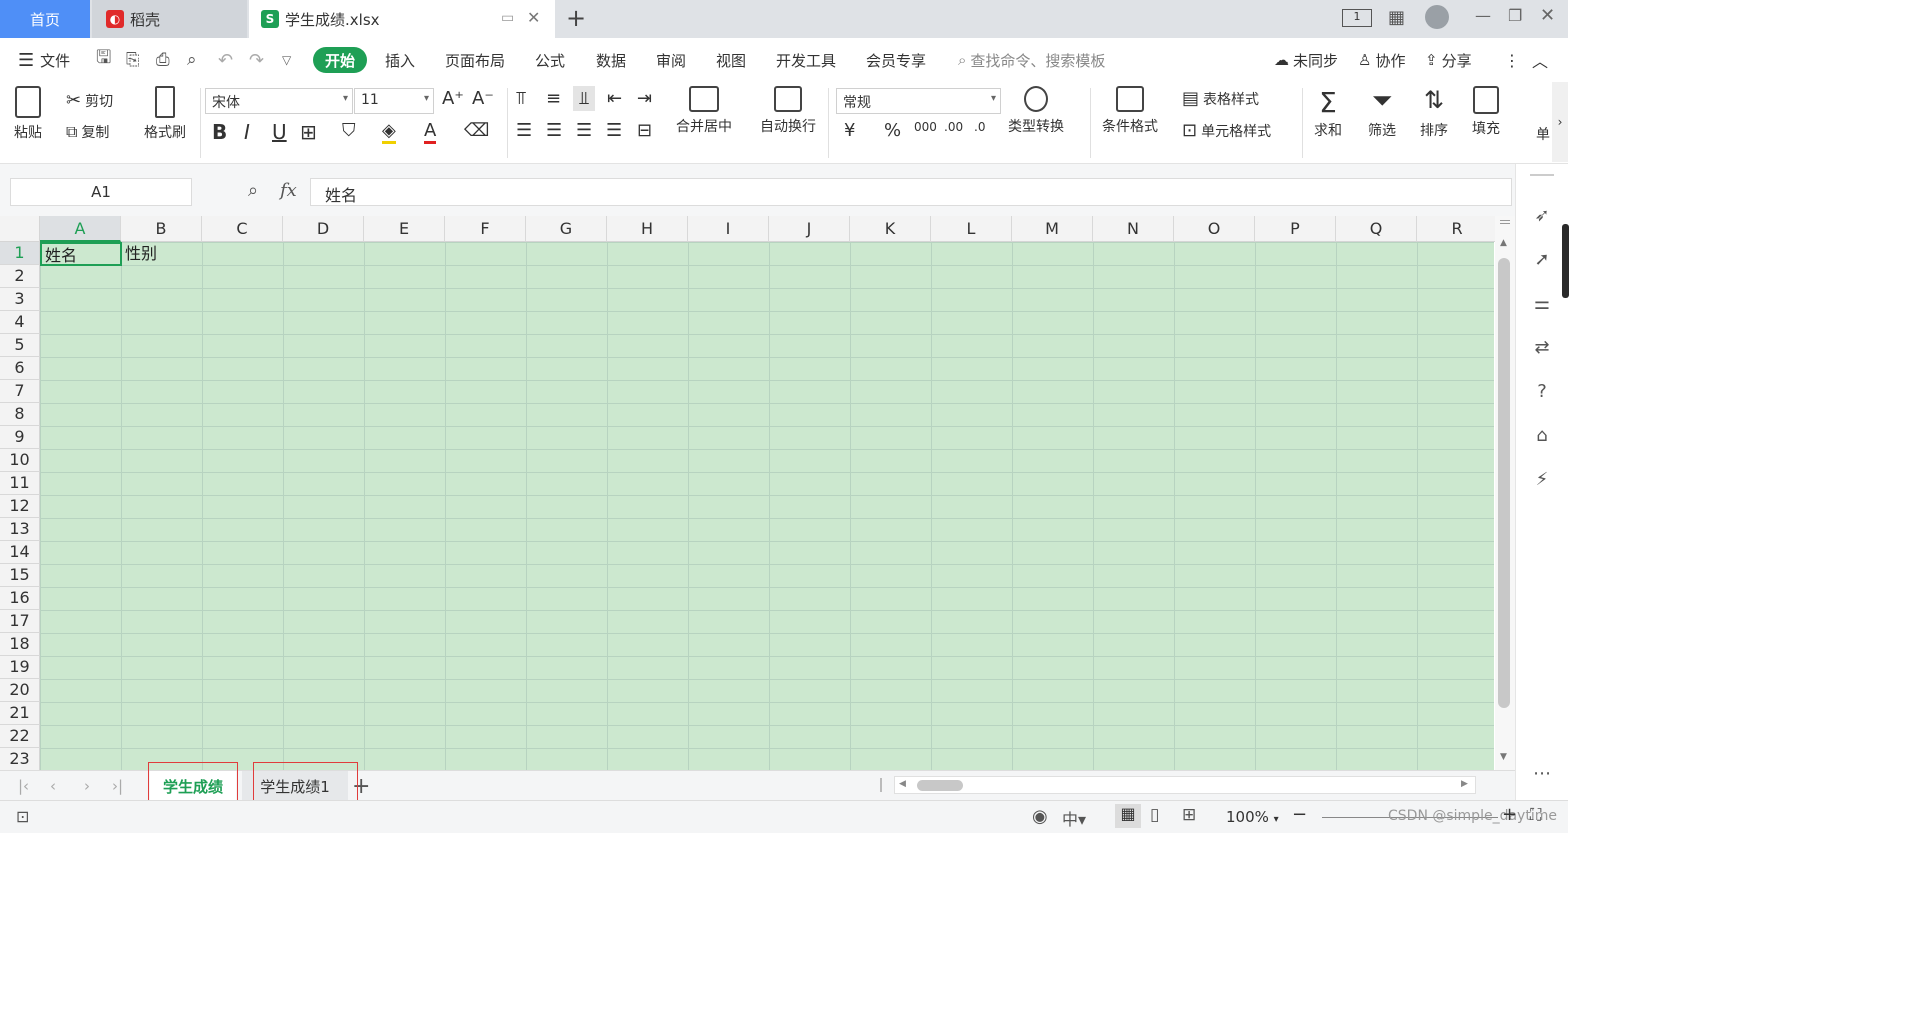 Image resolution: width=1920 pixels, height=1020 pixels. Describe the element at coordinates (483, 98) in the screenshot. I see `decrease-font-icon: A⁻` at that location.